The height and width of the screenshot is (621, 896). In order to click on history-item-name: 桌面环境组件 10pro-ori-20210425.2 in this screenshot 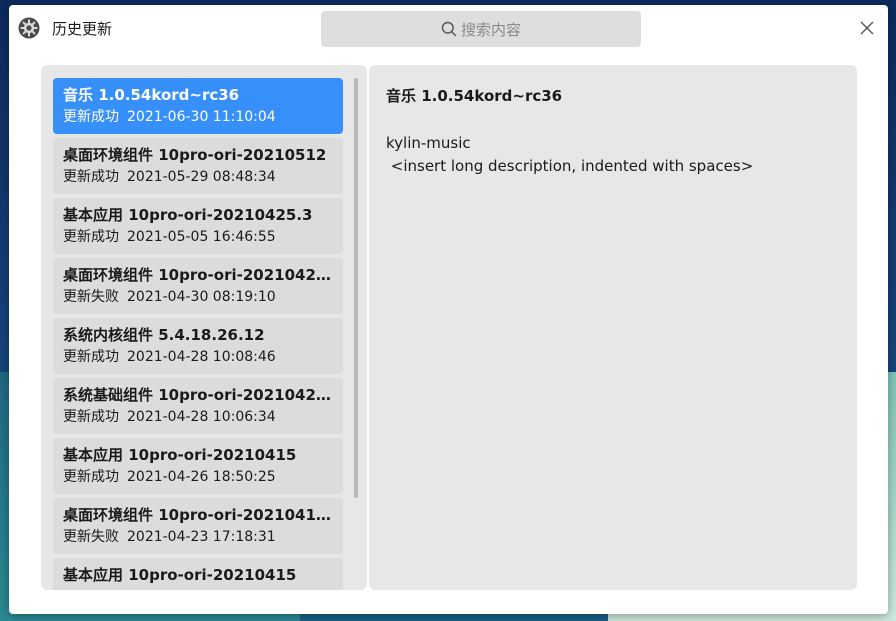, I will do `click(198, 275)`.